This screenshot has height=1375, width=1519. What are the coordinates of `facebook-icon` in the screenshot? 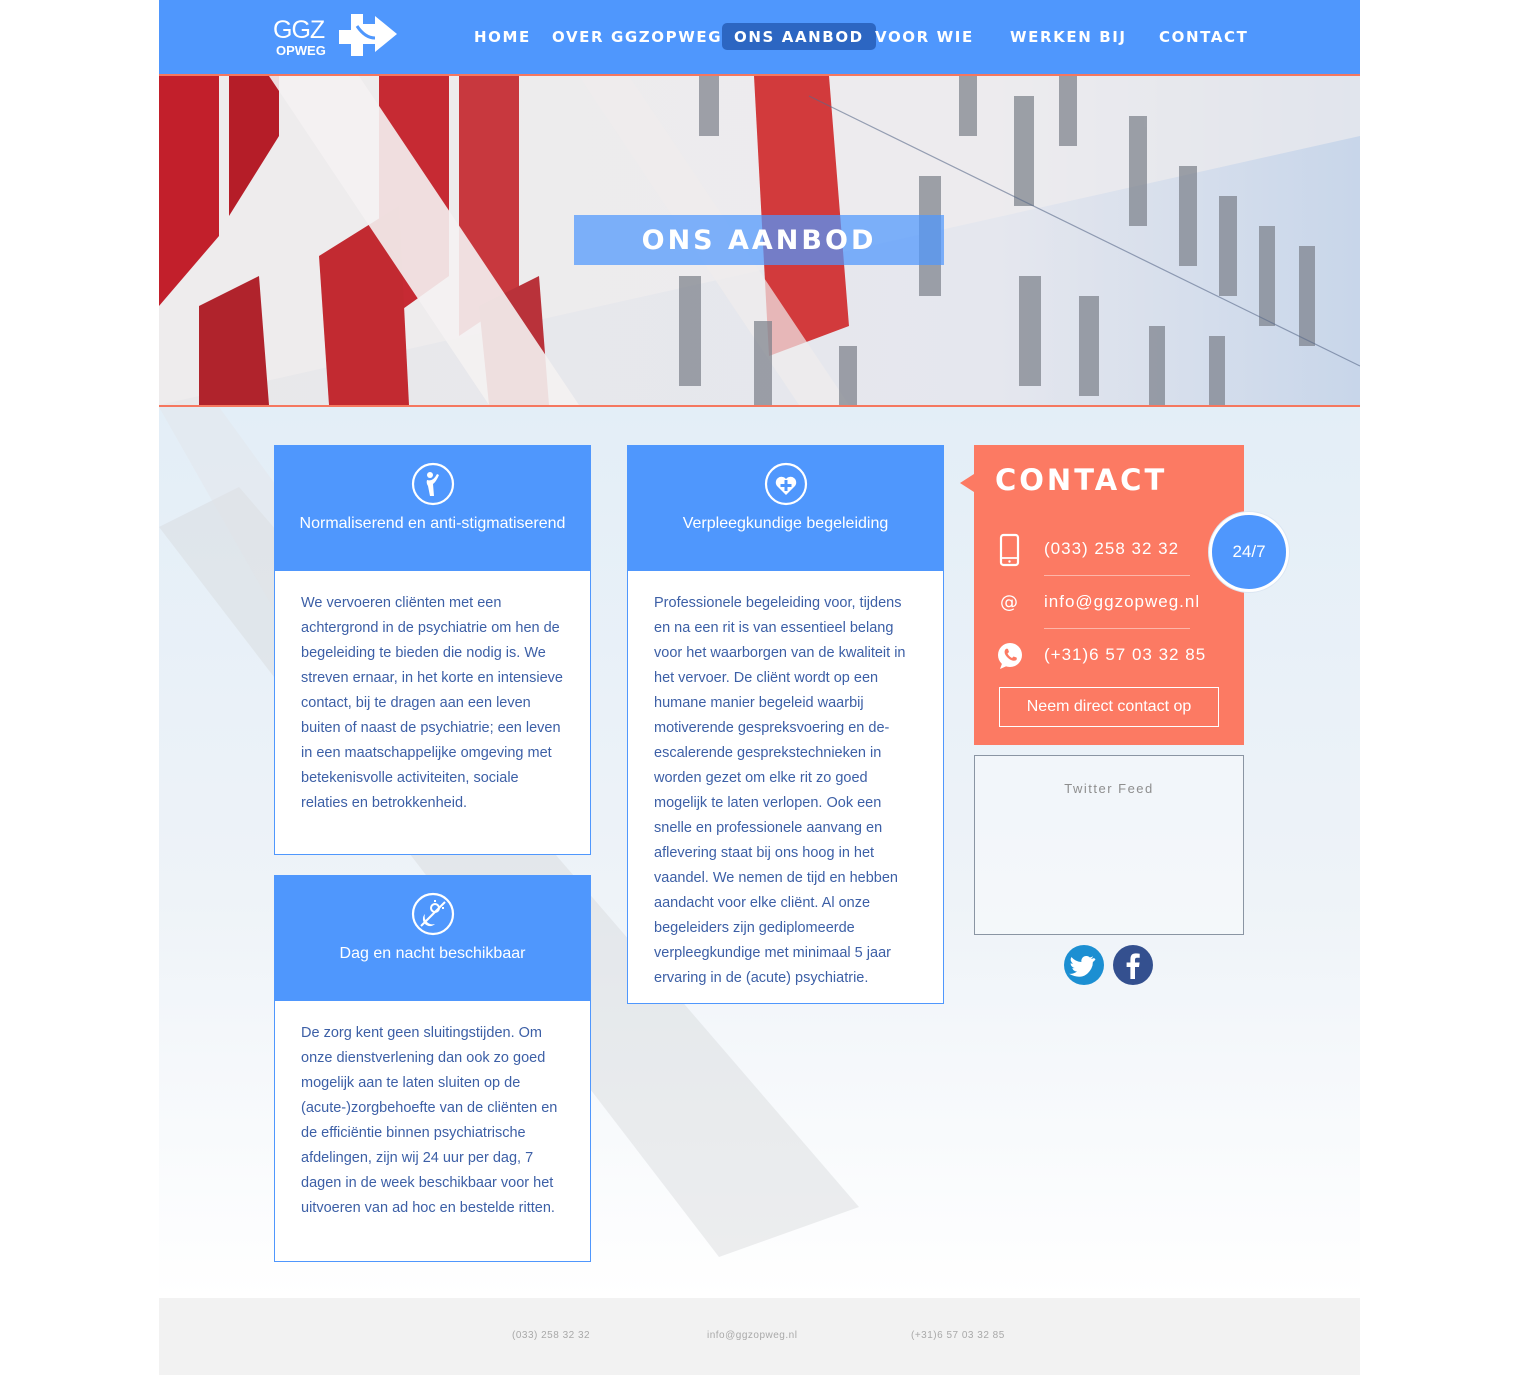 It's located at (1133, 966).